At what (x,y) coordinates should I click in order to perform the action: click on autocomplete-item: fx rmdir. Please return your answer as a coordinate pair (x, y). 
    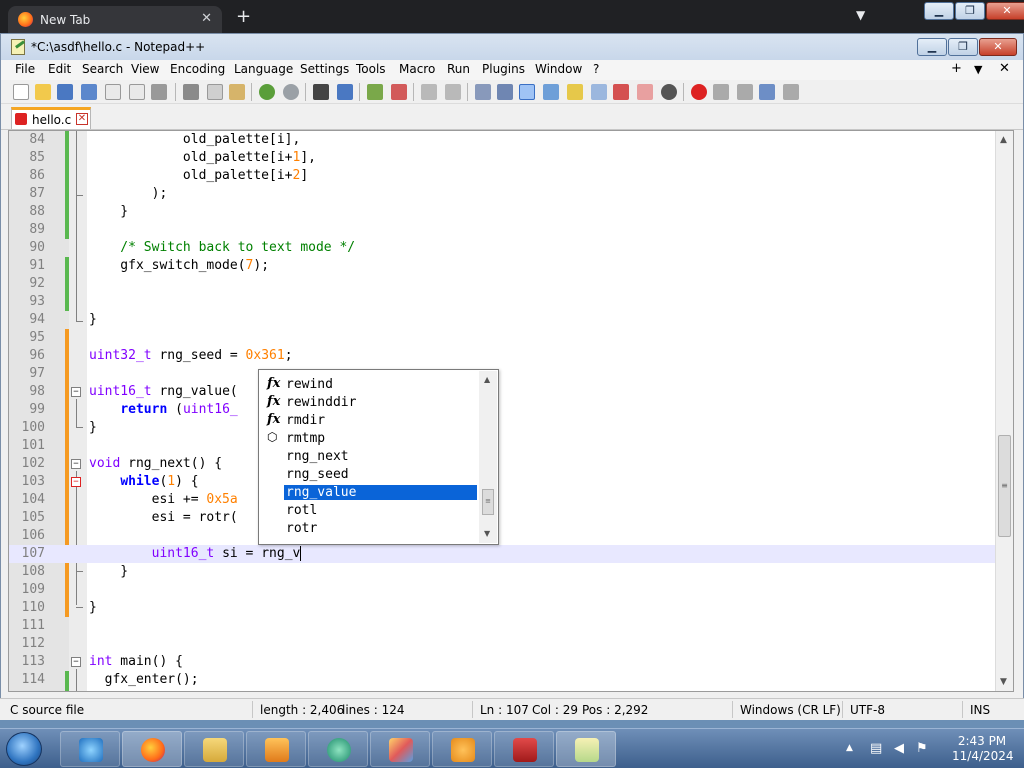
    Looking at the image, I should click on (371, 421).